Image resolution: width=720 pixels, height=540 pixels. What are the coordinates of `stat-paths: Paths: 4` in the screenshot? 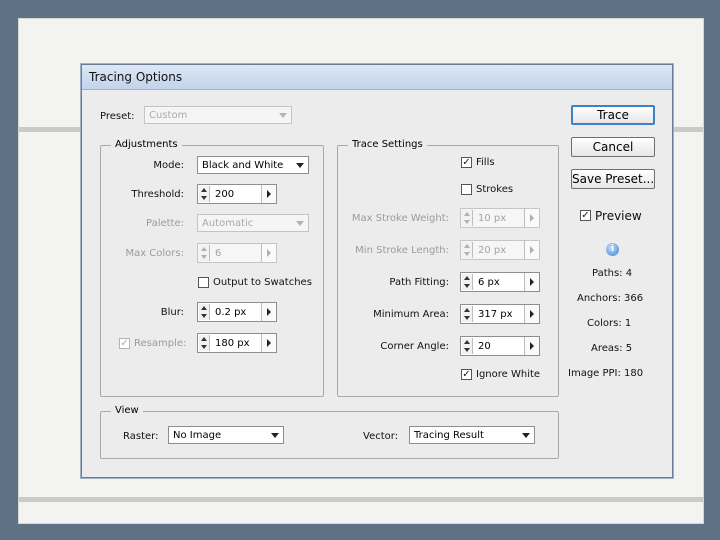 It's located at (612, 273).